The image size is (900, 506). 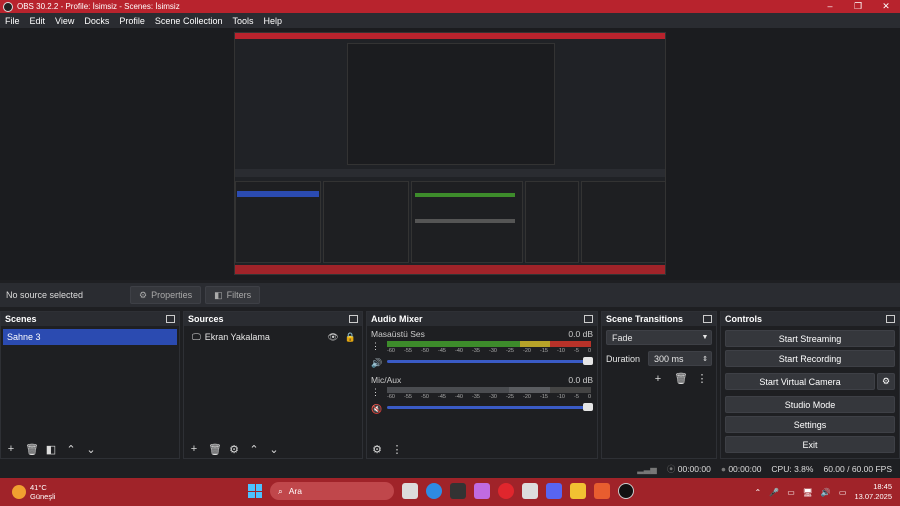 What do you see at coordinates (800, 381) in the screenshot?
I see `start-virtual-camera-button: Start Virtual Camera` at bounding box center [800, 381].